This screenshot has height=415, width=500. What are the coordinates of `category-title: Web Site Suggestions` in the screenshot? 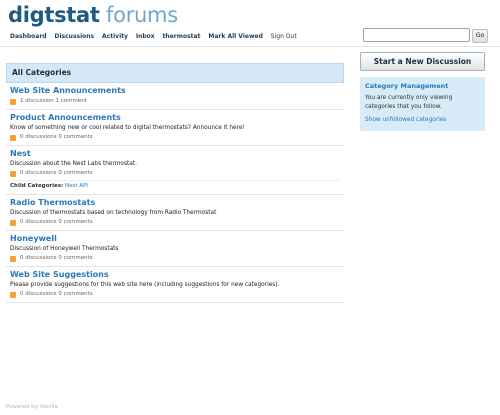 It's located at (175, 275).